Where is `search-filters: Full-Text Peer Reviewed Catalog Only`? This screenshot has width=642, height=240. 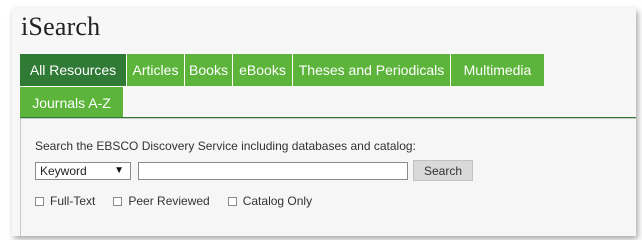 search-filters: Full-Text Peer Reviewed Catalog Only is located at coordinates (182, 201).